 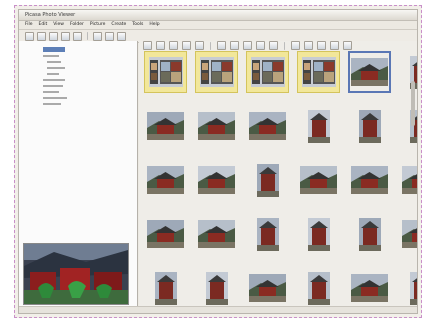 I want to click on menu-item-tools: Tools, so click(x=137, y=24).